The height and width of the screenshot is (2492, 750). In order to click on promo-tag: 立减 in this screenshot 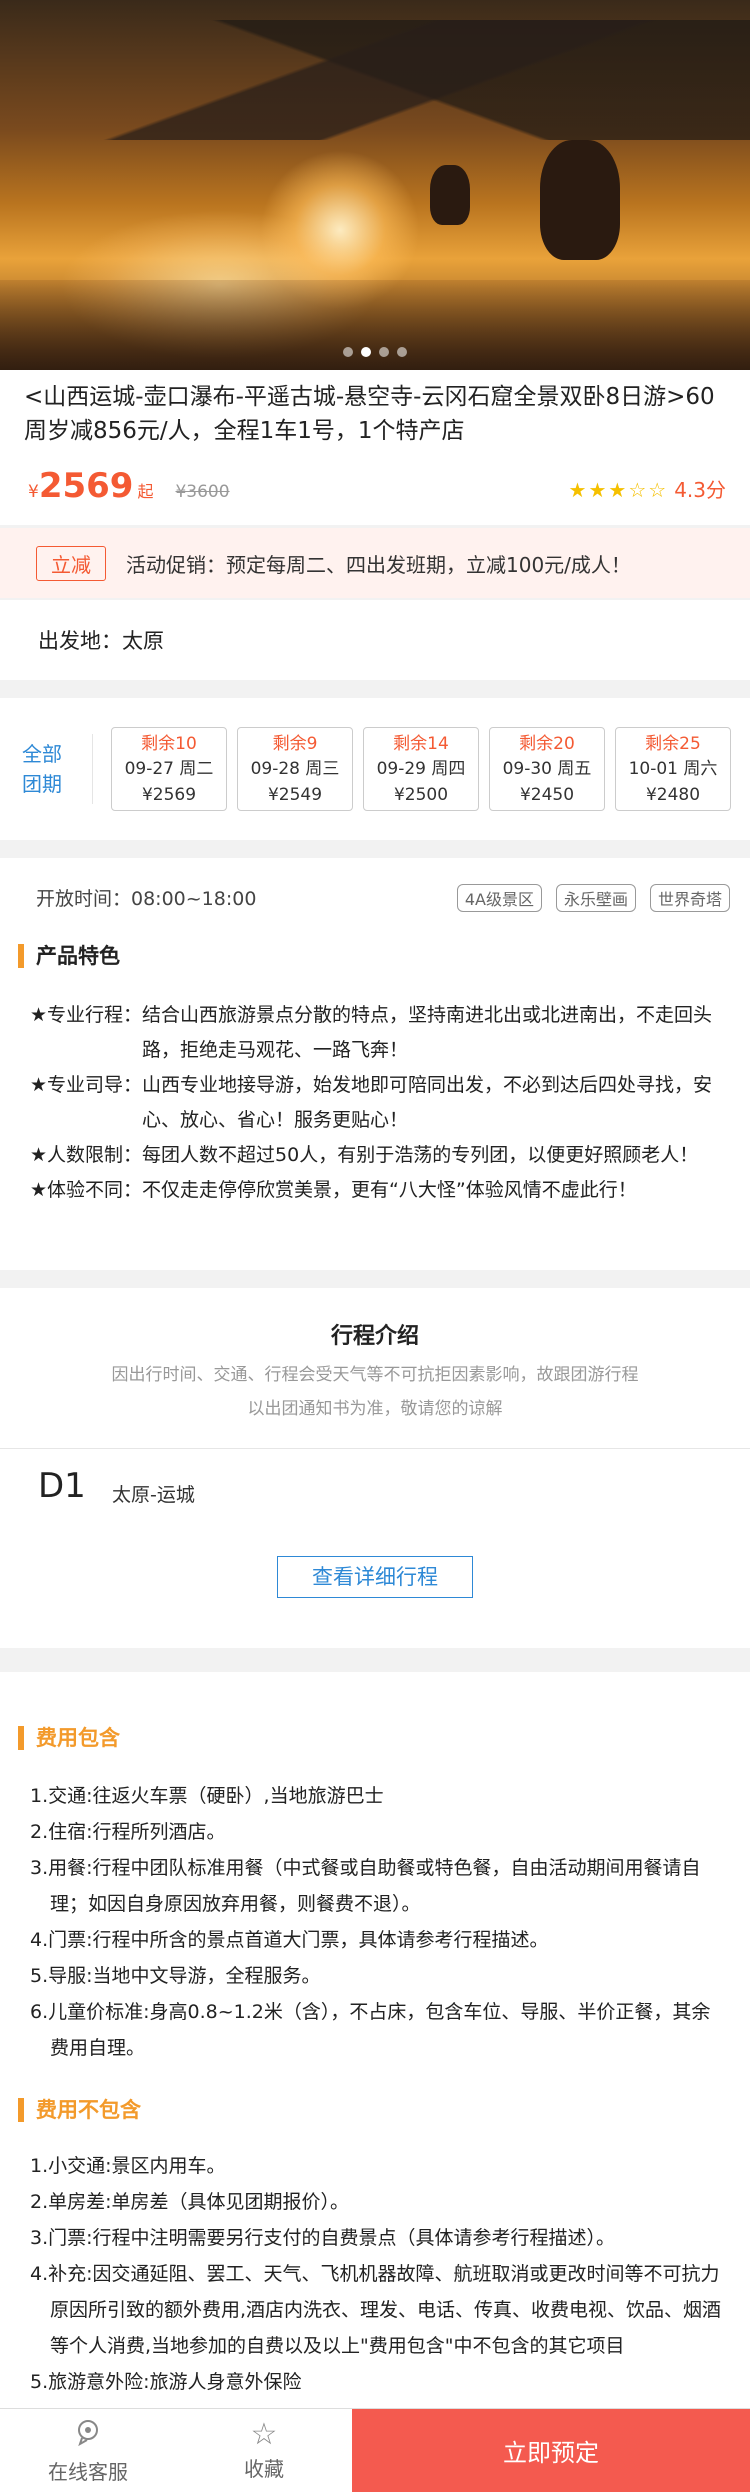, I will do `click(71, 563)`.